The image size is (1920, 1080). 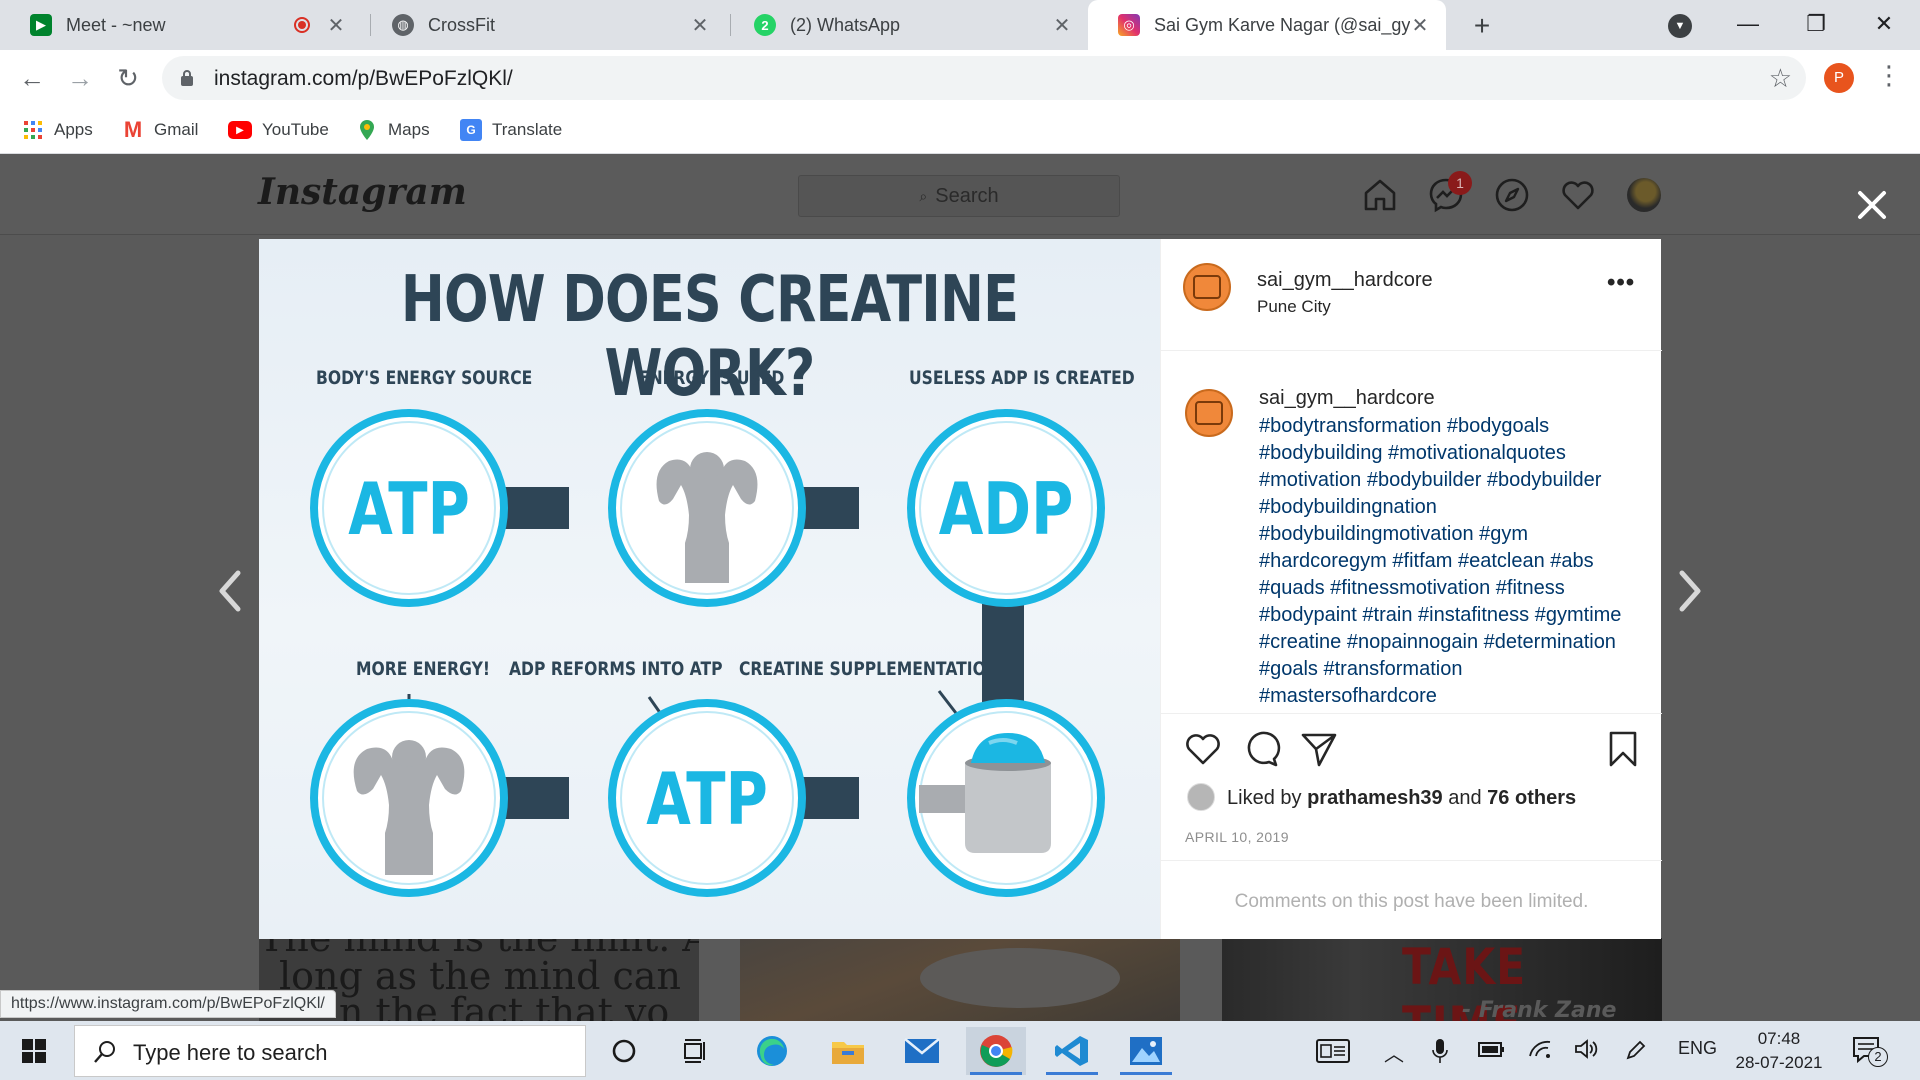 What do you see at coordinates (1294, 307) in the screenshot?
I see `post-location: Pune City` at bounding box center [1294, 307].